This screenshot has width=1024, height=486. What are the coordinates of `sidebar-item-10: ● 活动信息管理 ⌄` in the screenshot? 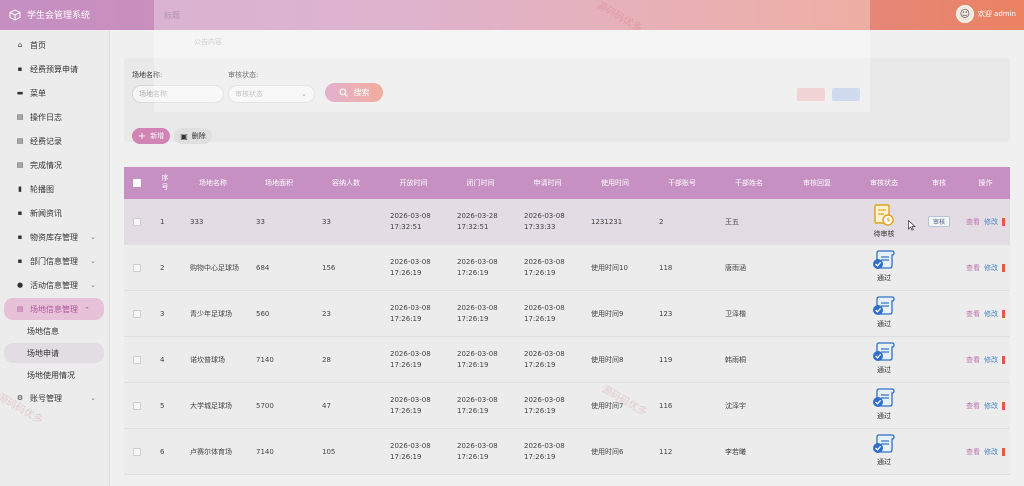 It's located at (55, 285).